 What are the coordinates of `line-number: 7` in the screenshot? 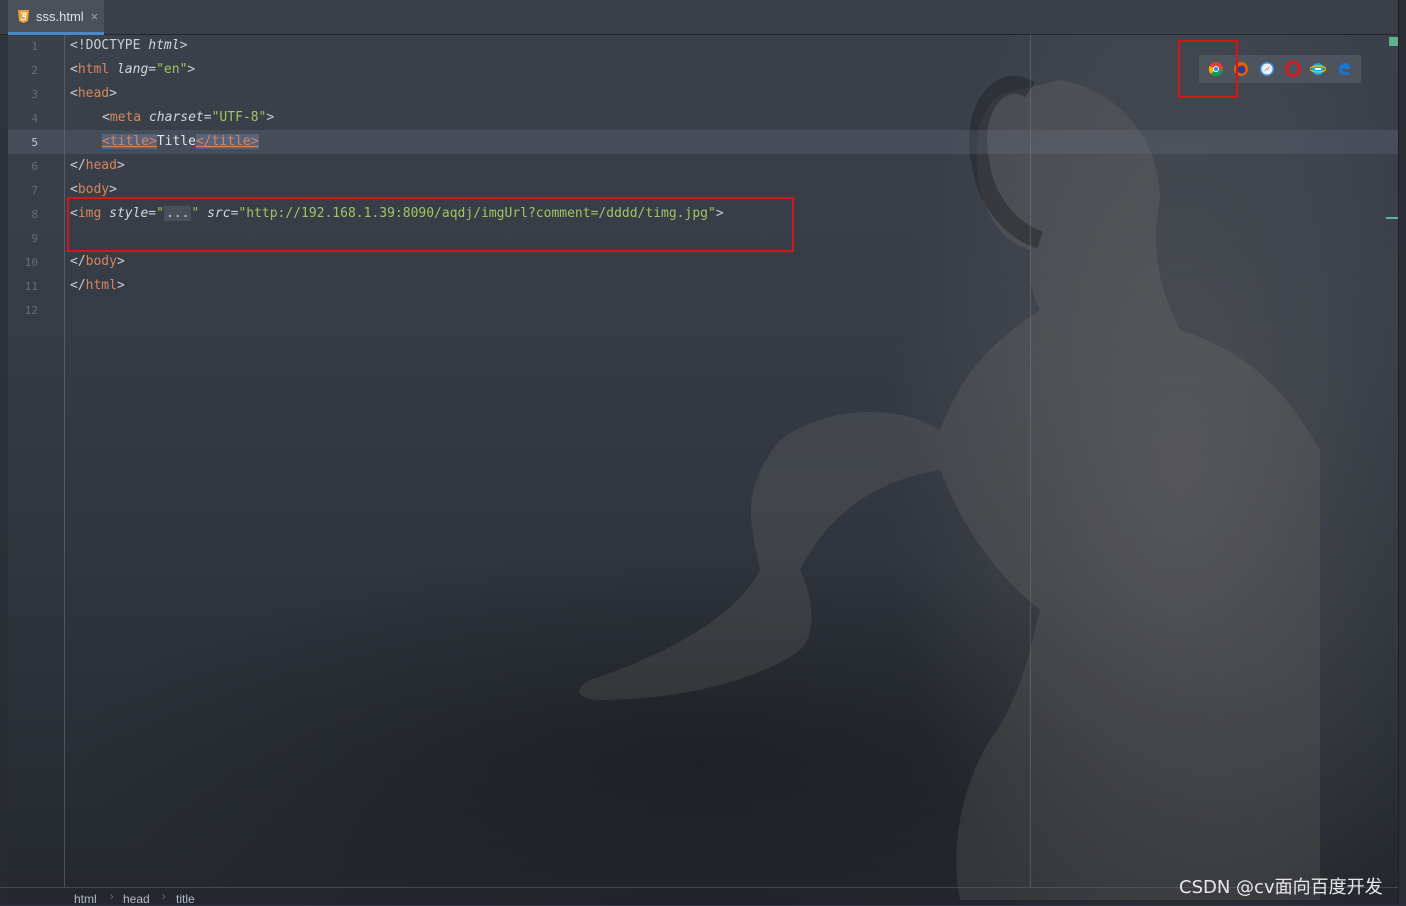 It's located at (34, 190).